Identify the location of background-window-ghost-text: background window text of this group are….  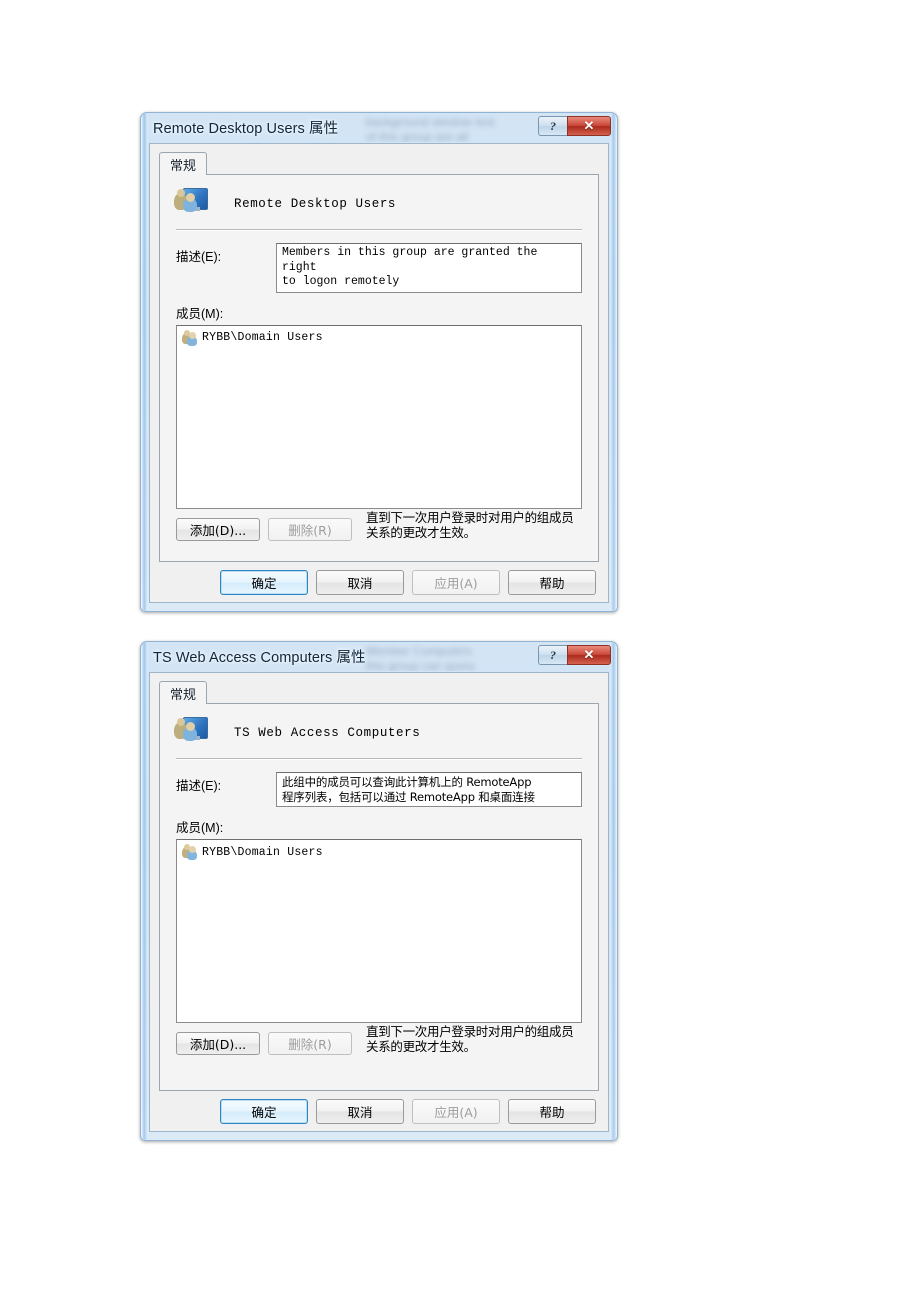
(466, 128).